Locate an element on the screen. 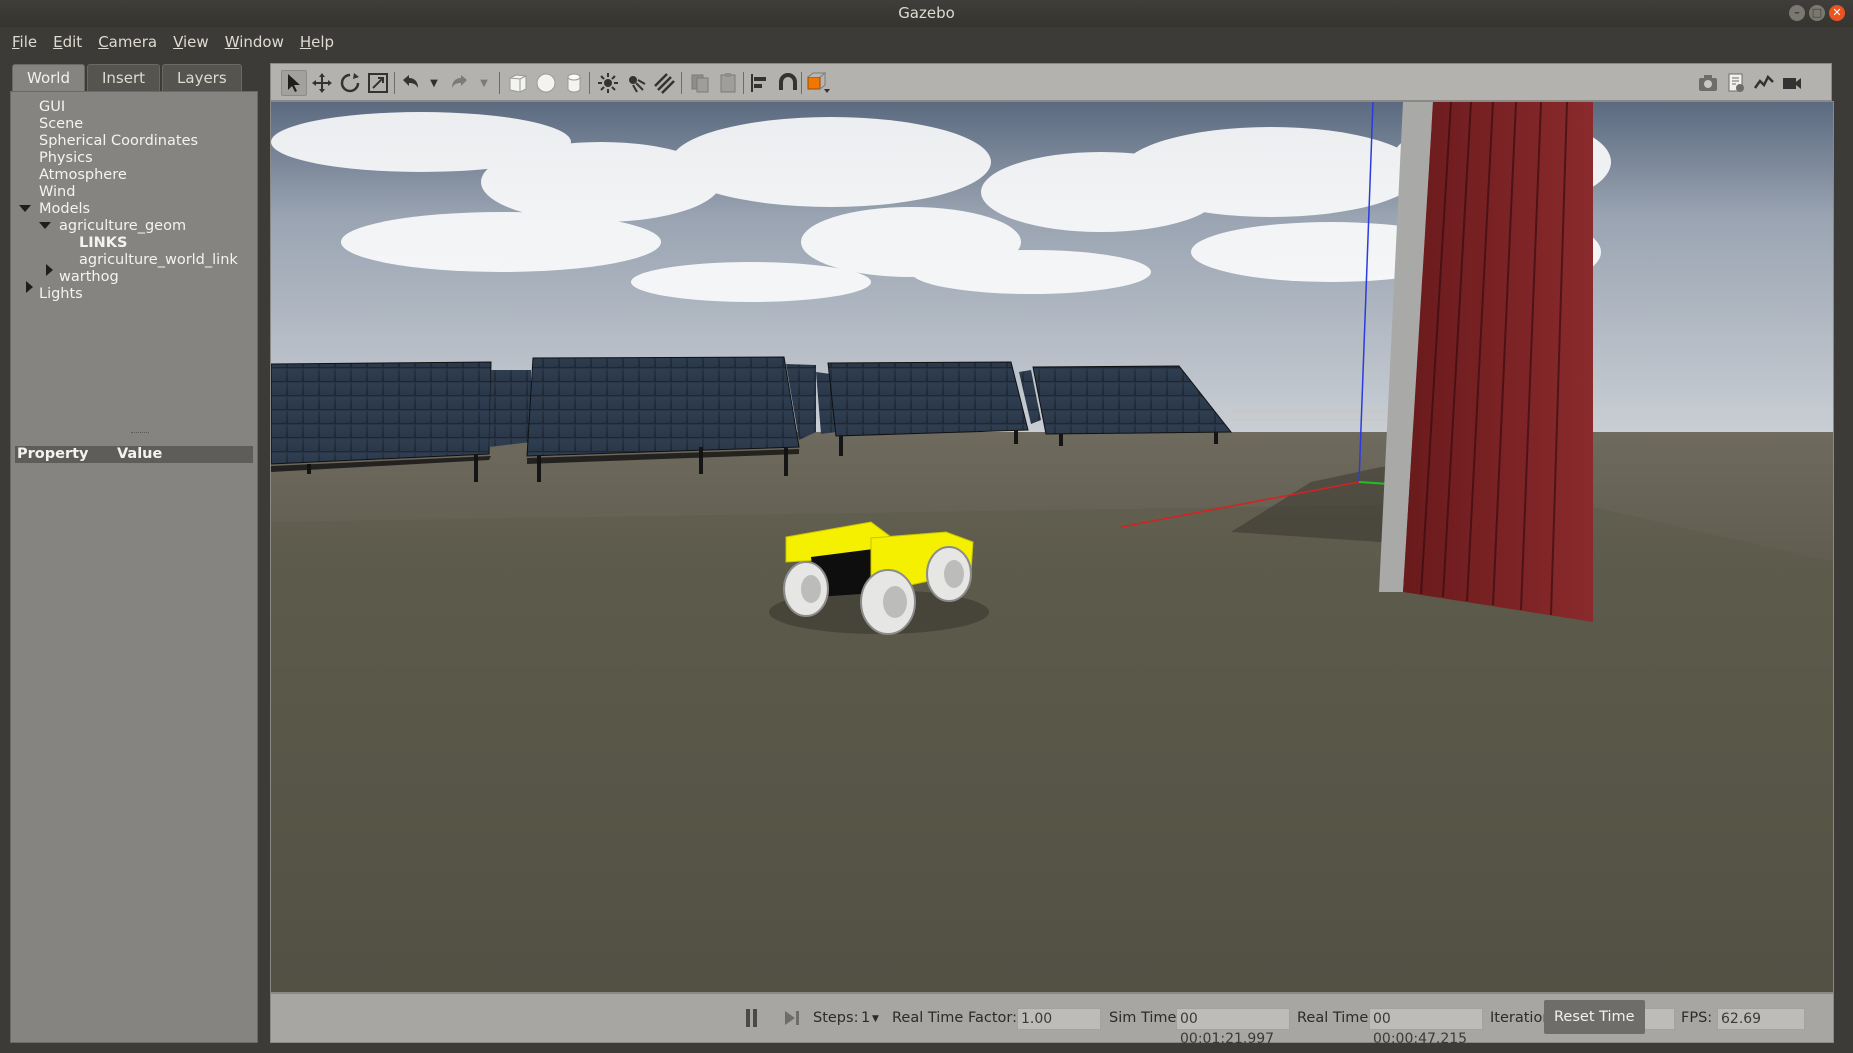 This screenshot has height=1053, width=1853. reset-time-button: Reset Time is located at coordinates (1594, 1017).